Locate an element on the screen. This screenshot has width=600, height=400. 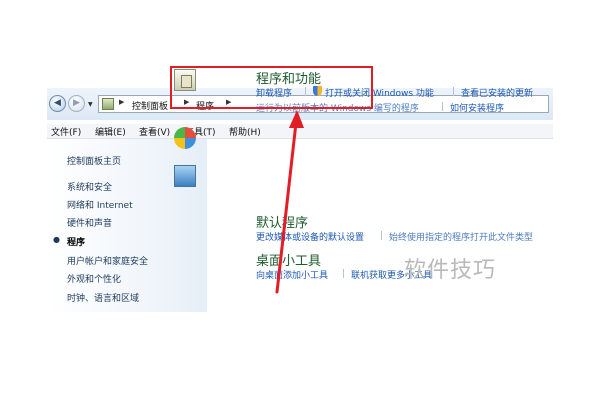
desktop-gadgets-icon is located at coordinates (185, 176).